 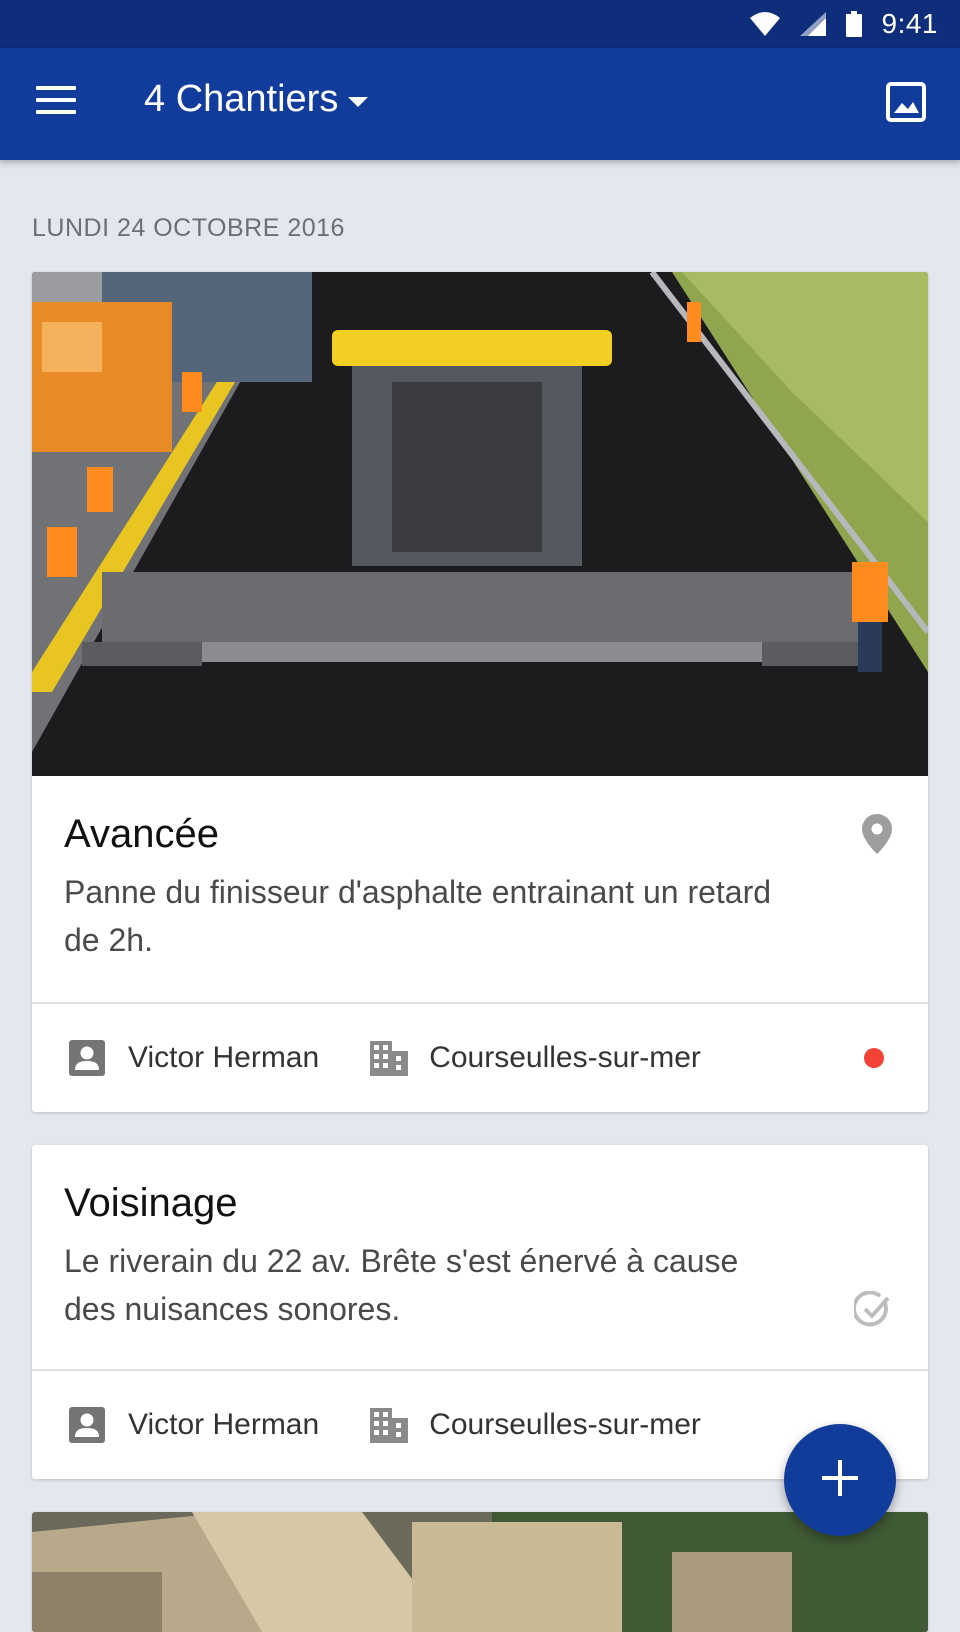 What do you see at coordinates (909, 23) in the screenshot?
I see `status-time: 9:41` at bounding box center [909, 23].